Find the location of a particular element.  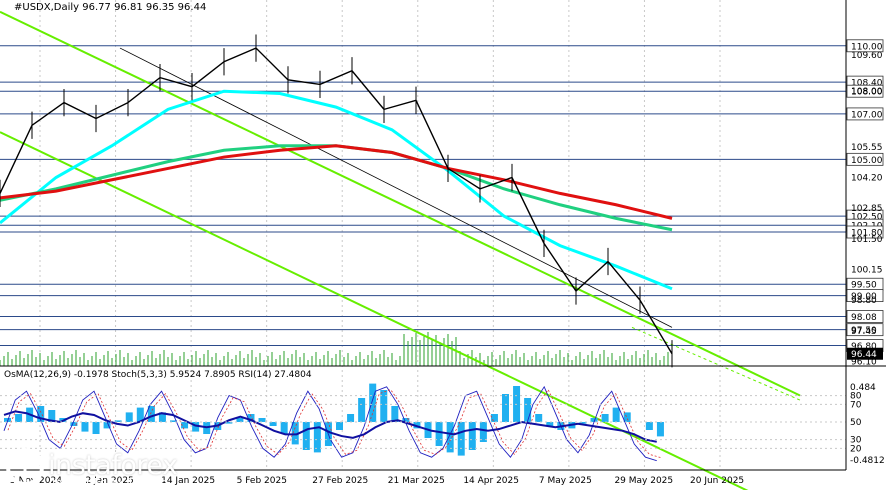

chart-title: #USDX,Daily 96.77 96.81 96.35 96.44 is located at coordinates (110, 7).